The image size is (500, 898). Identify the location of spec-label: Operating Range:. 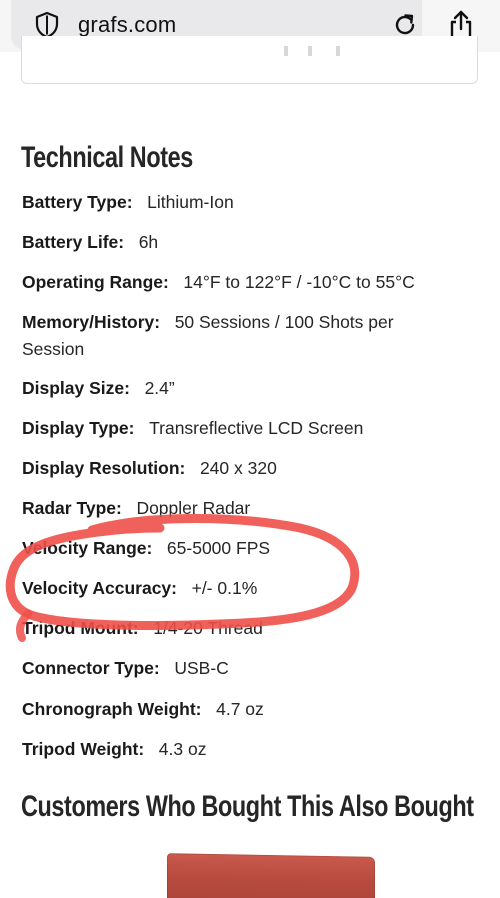
(95, 282).